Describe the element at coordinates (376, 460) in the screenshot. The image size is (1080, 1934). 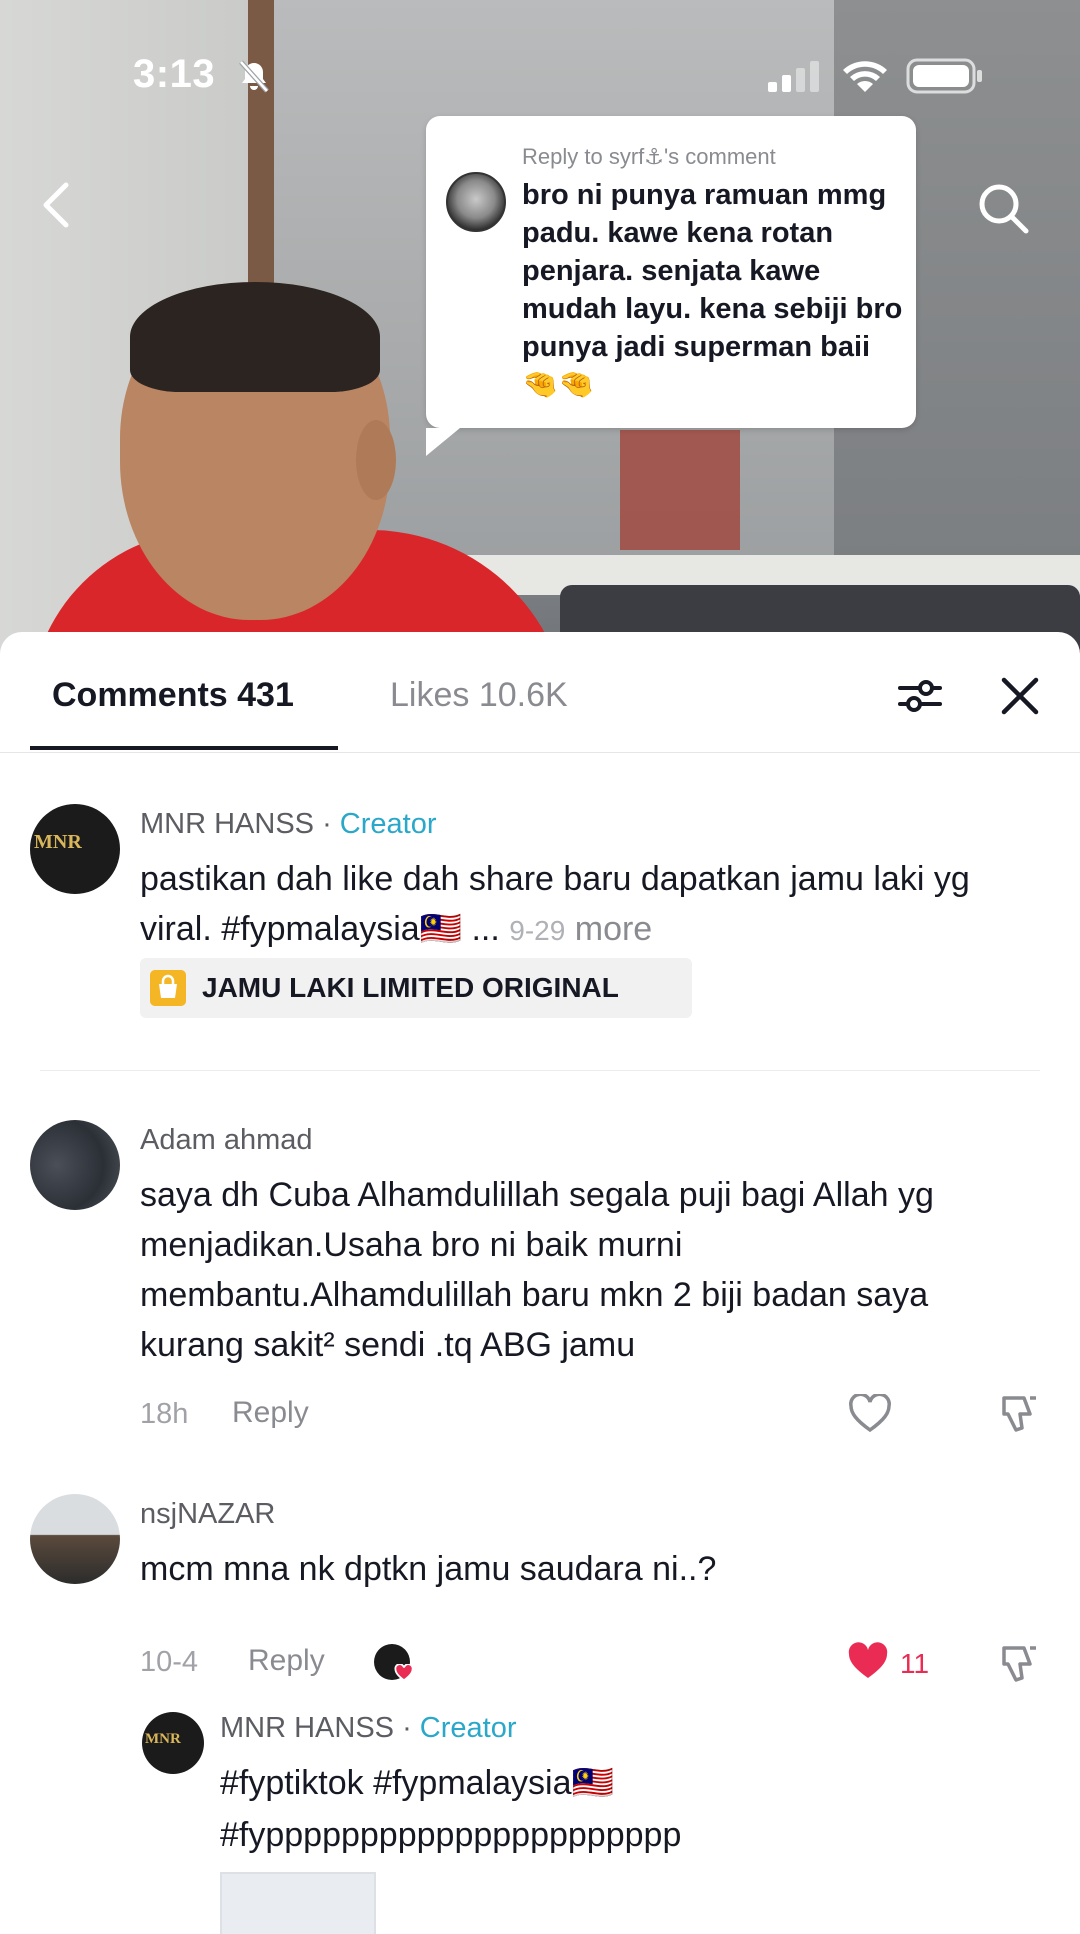
I see `person-ear` at that location.